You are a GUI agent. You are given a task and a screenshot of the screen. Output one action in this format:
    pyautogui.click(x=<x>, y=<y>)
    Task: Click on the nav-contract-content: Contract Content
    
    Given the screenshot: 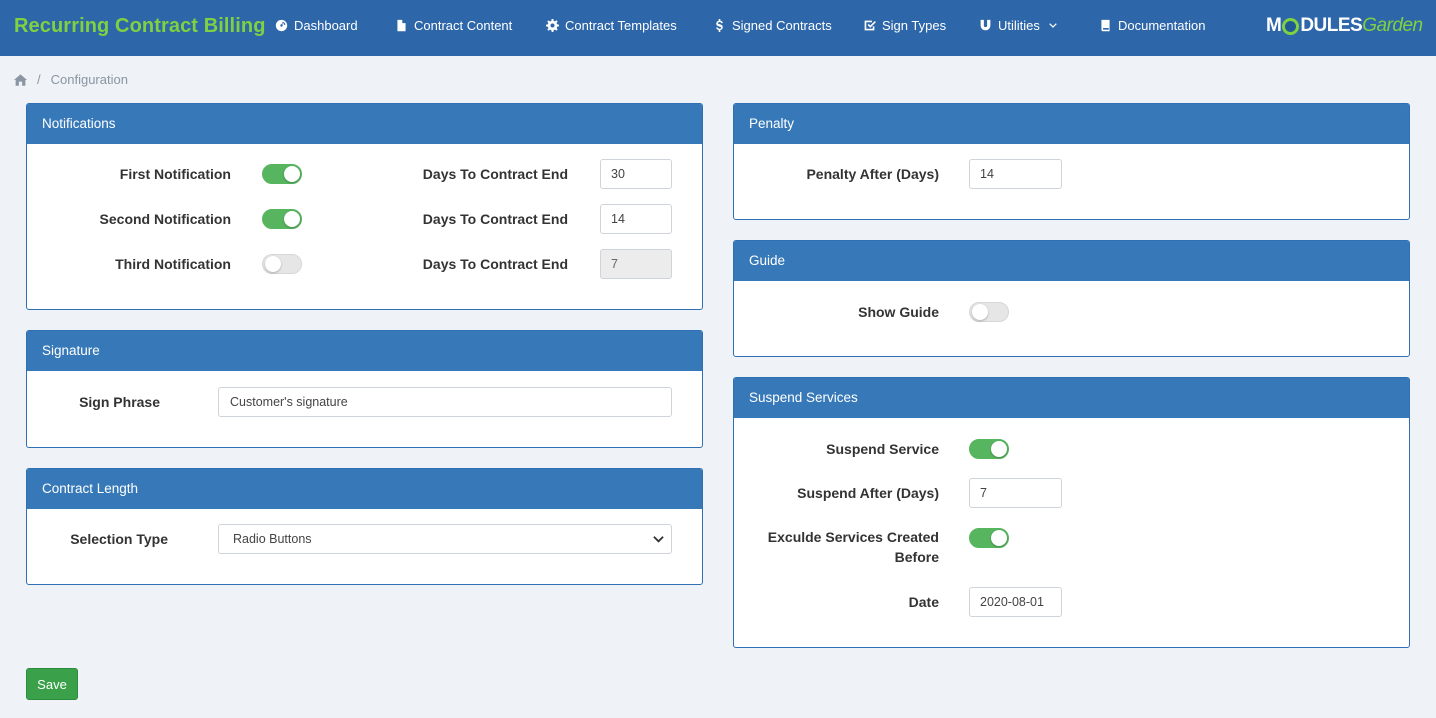 What is the action you would take?
    pyautogui.click(x=453, y=25)
    